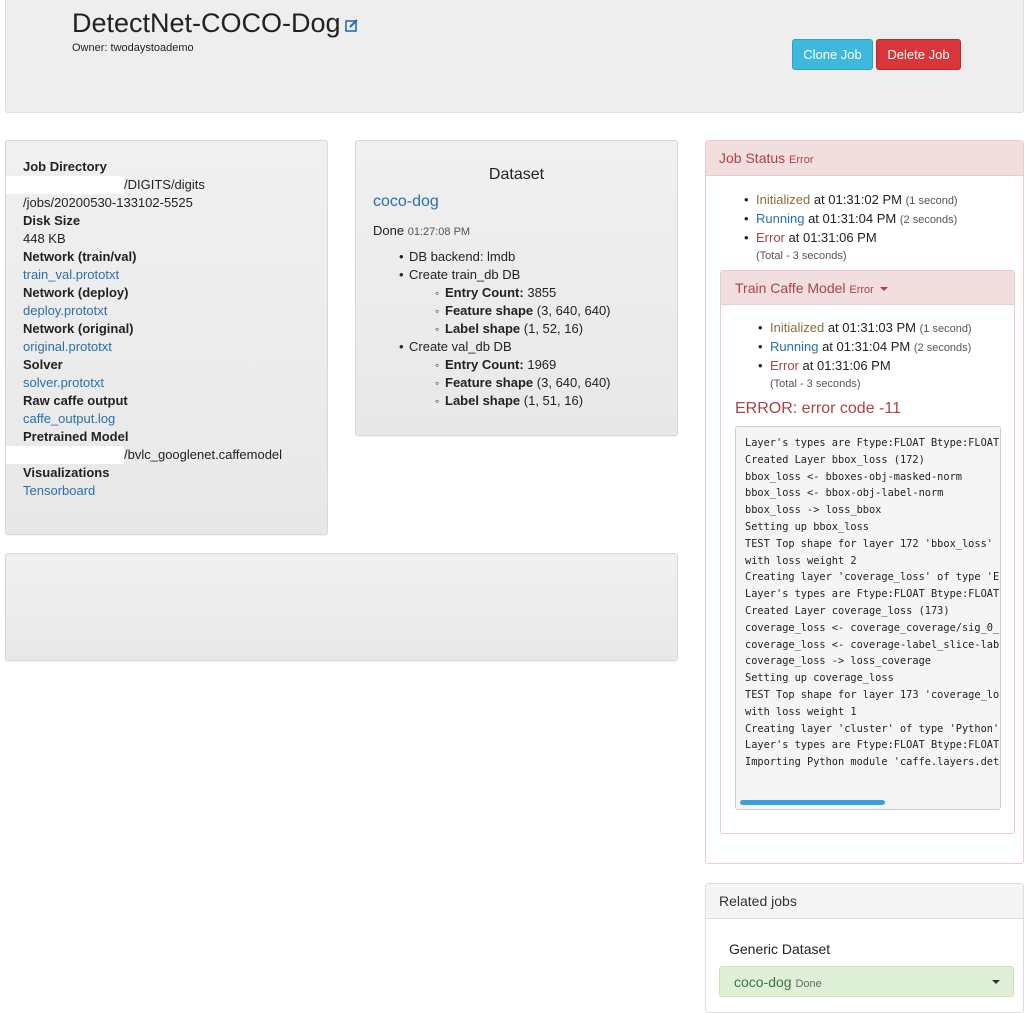 This screenshot has height=1013, width=1024. Describe the element at coordinates (808, 984) in the screenshot. I see `related-job-badge: Done` at that location.